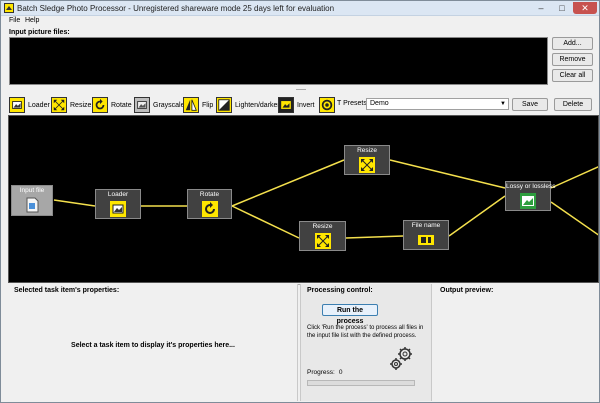 The image size is (600, 403). What do you see at coordinates (32, 190) in the screenshot?
I see `node-label: Input file` at bounding box center [32, 190].